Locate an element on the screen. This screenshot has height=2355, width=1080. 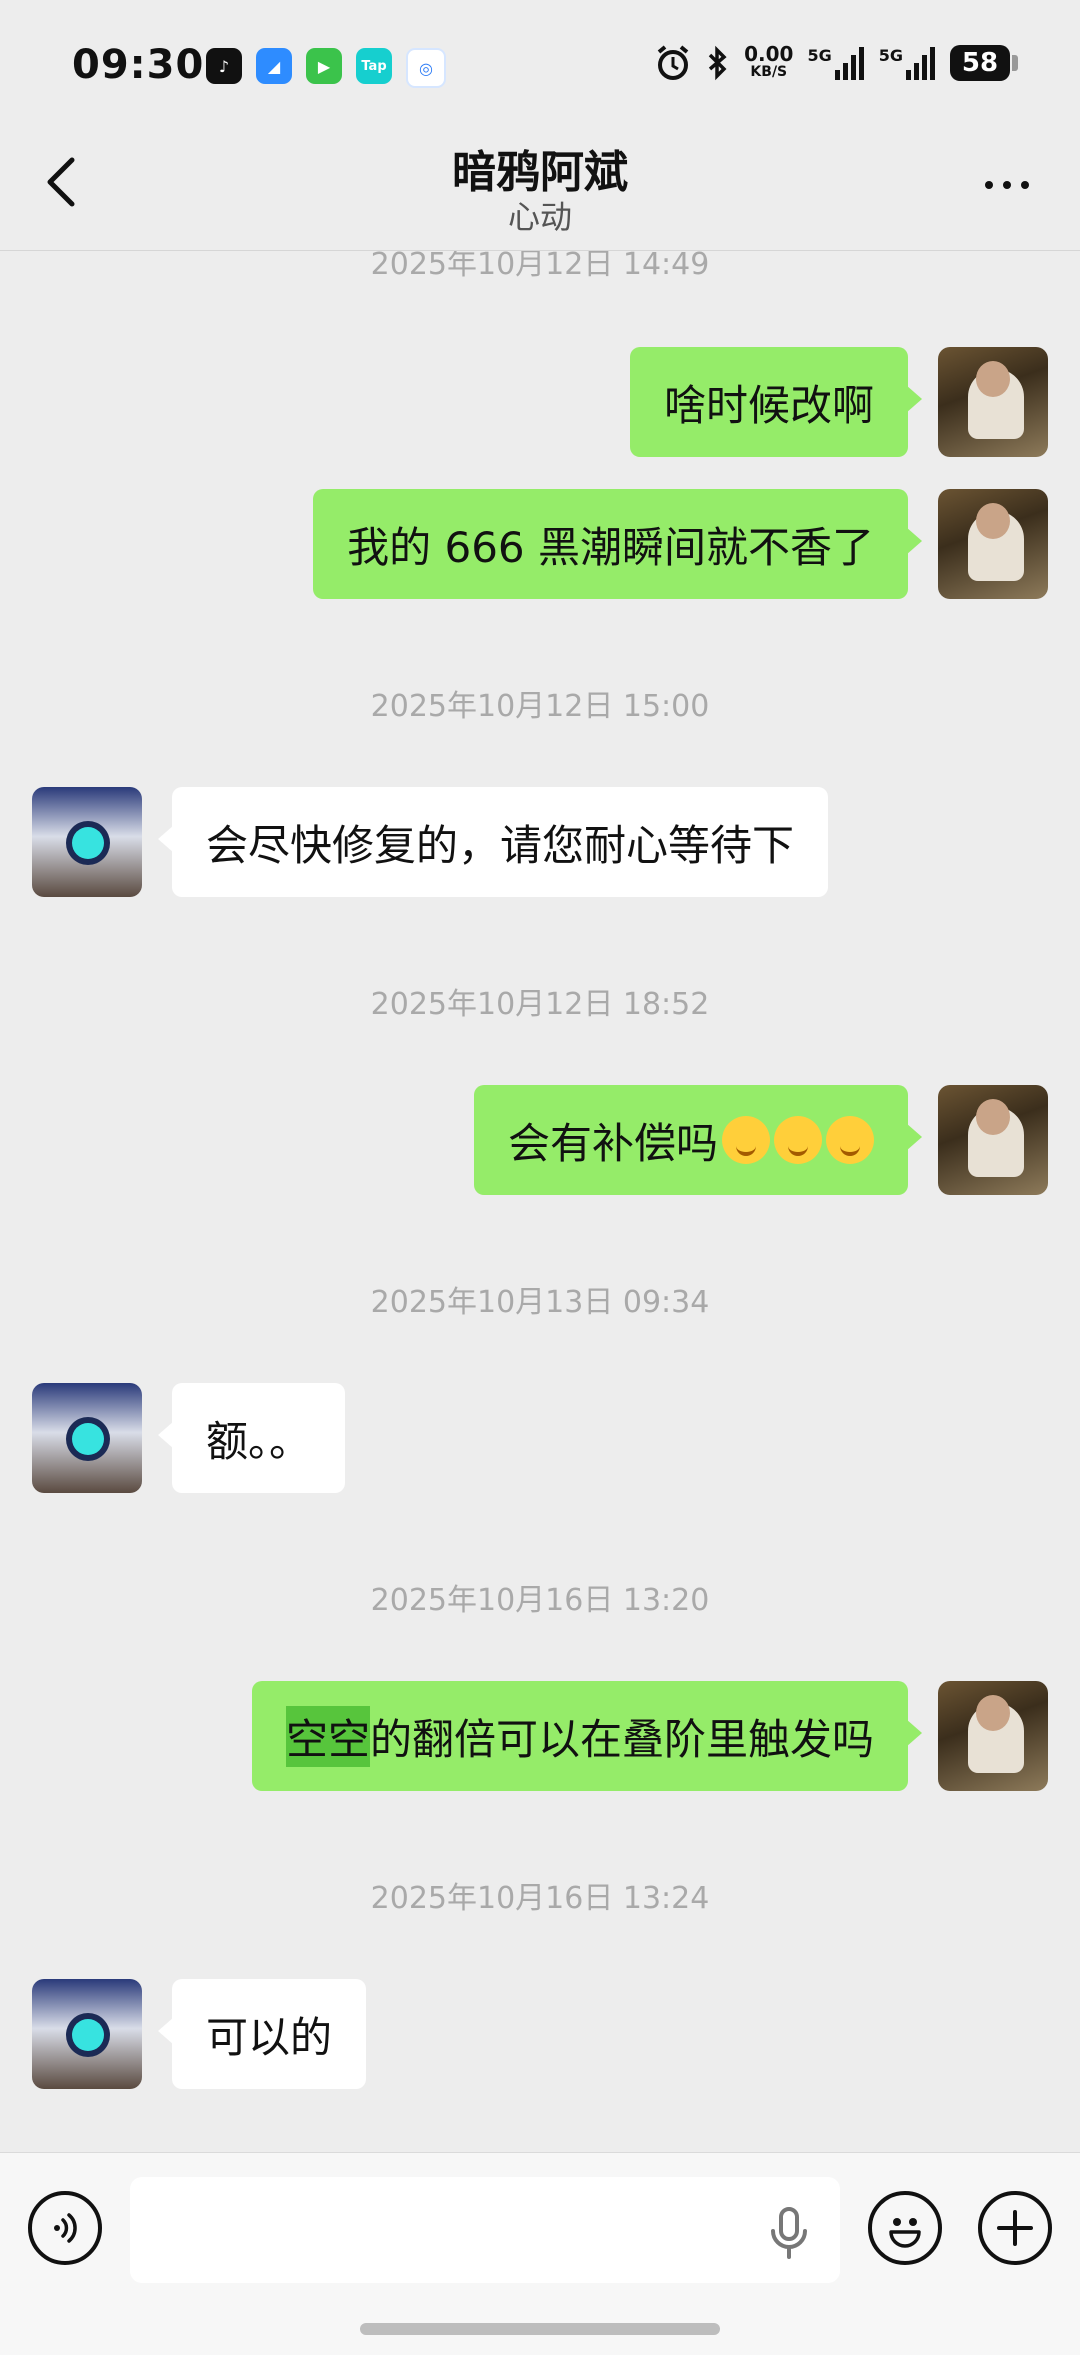
outgoing-message: 会有补偿吗 is located at coordinates (540, 1140).